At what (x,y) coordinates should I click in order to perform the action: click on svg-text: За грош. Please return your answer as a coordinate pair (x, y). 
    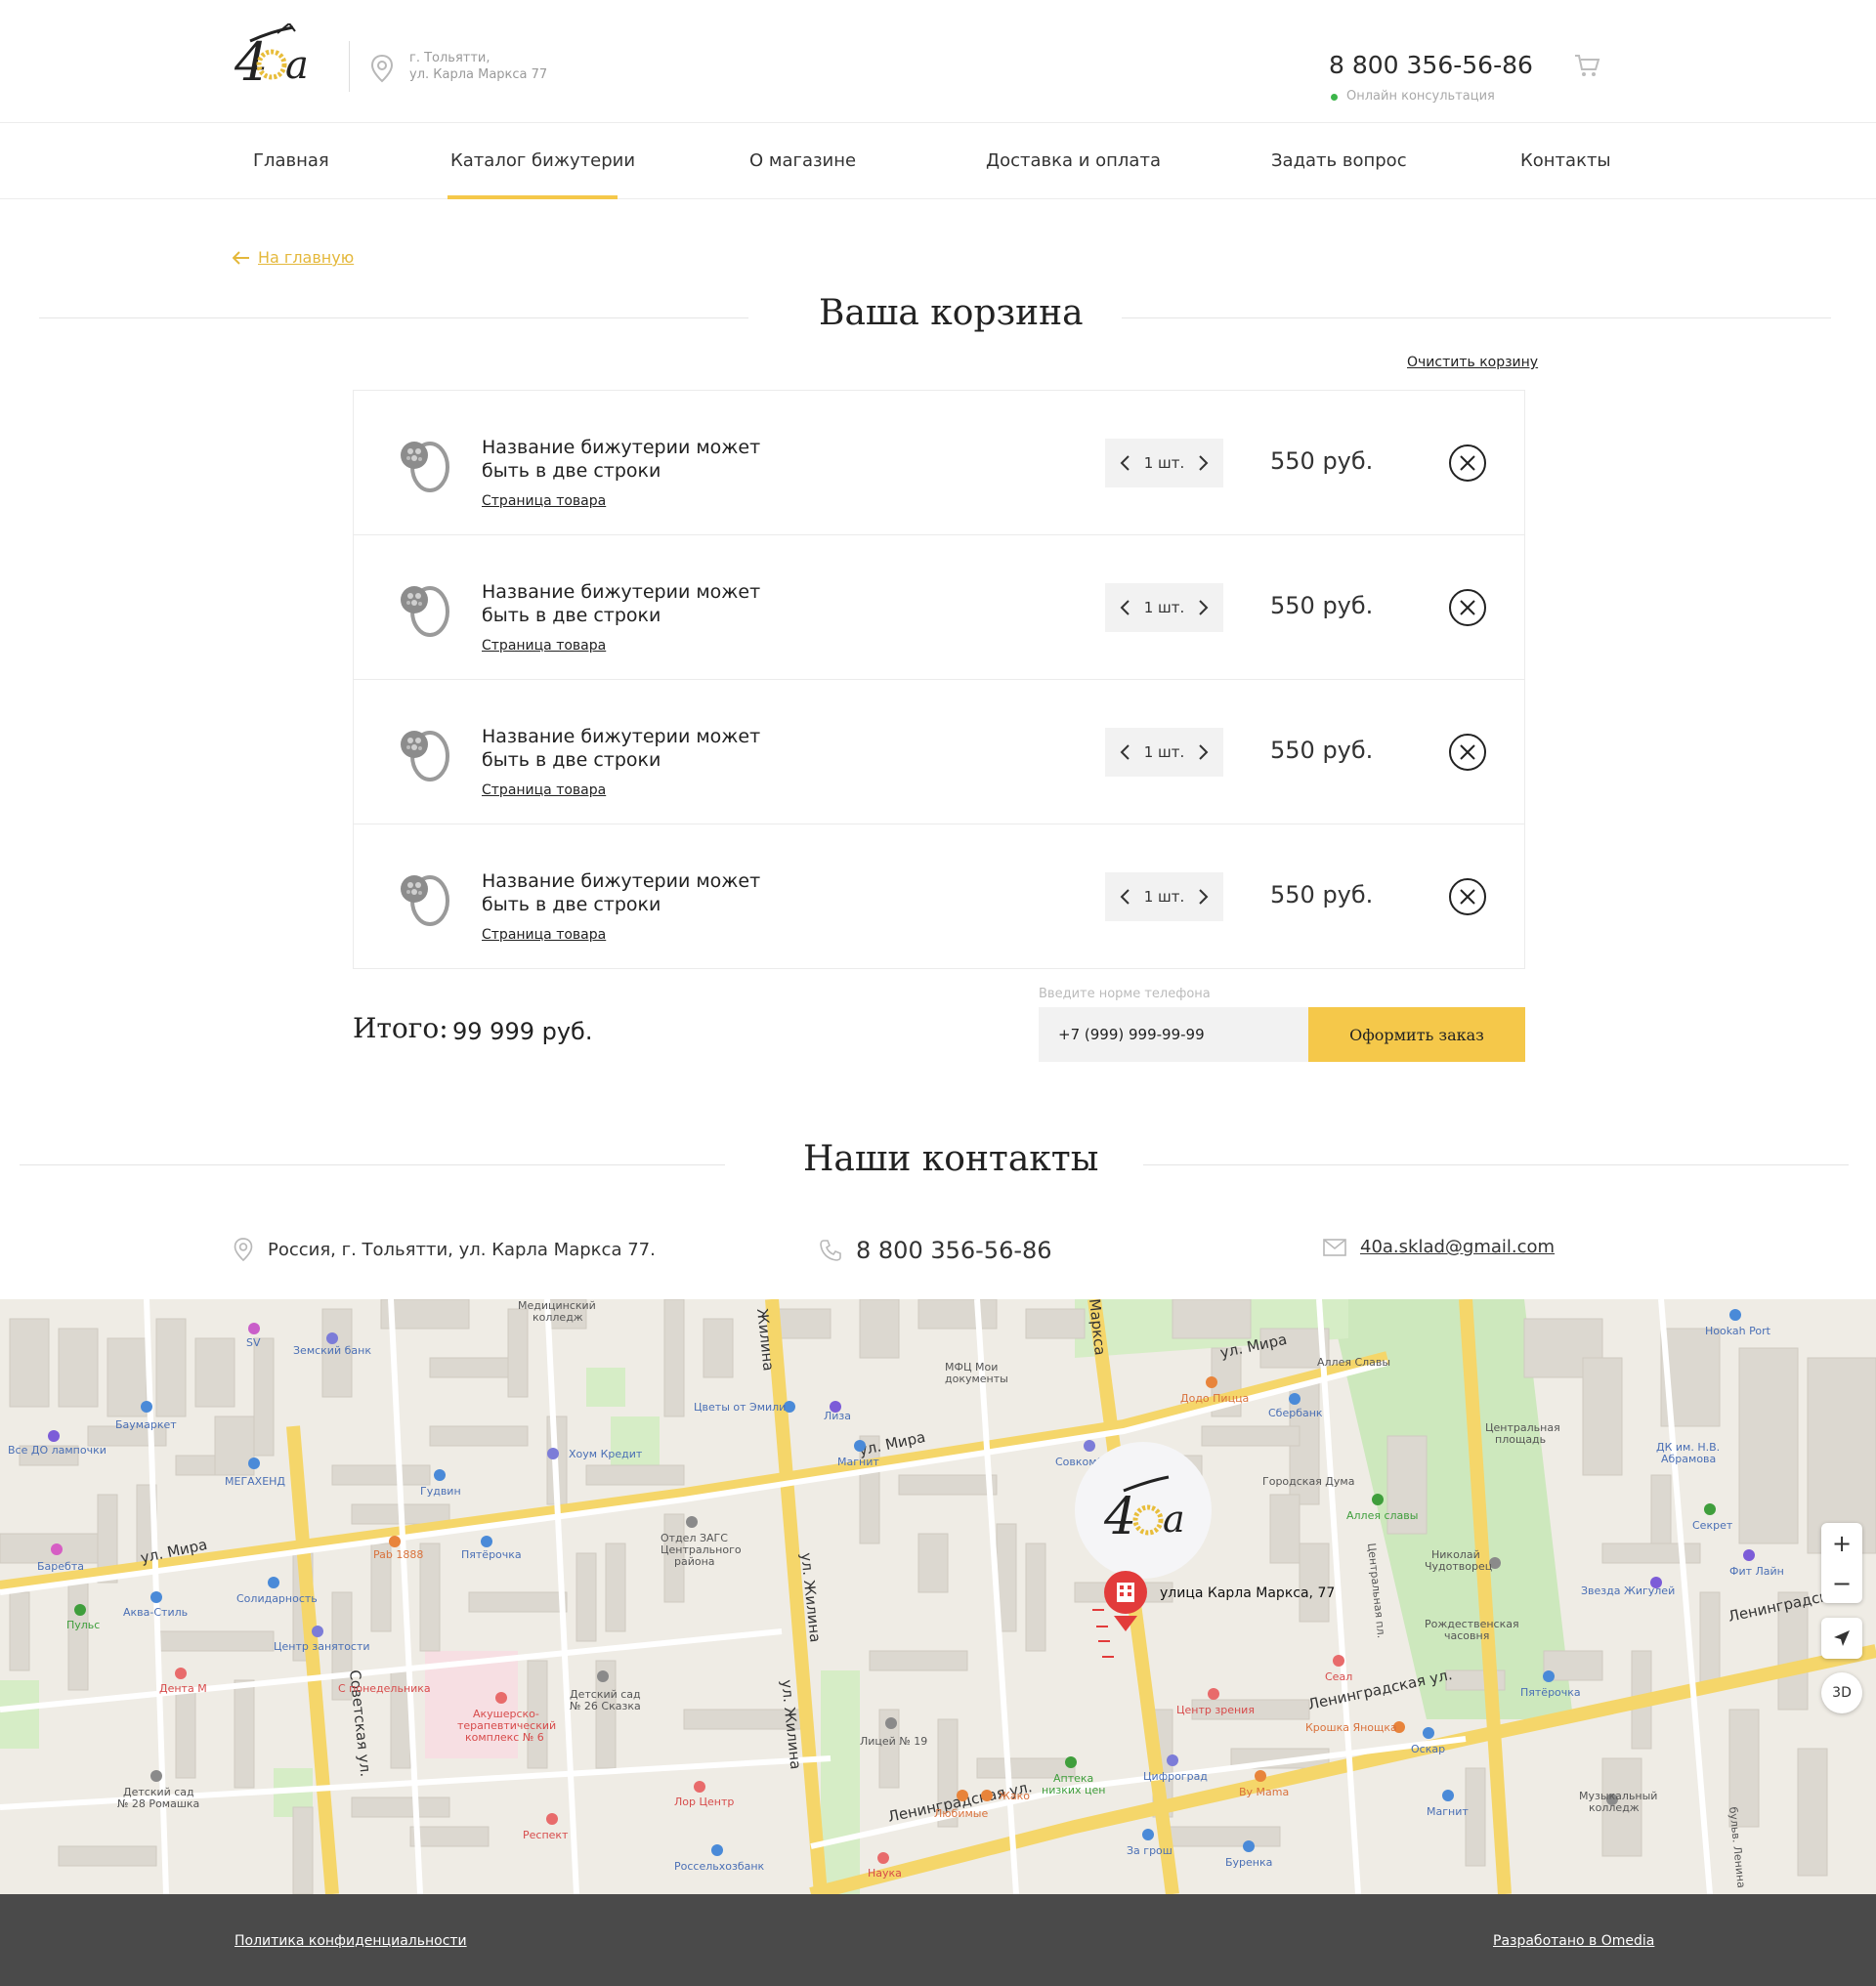
    Looking at the image, I should click on (1149, 1850).